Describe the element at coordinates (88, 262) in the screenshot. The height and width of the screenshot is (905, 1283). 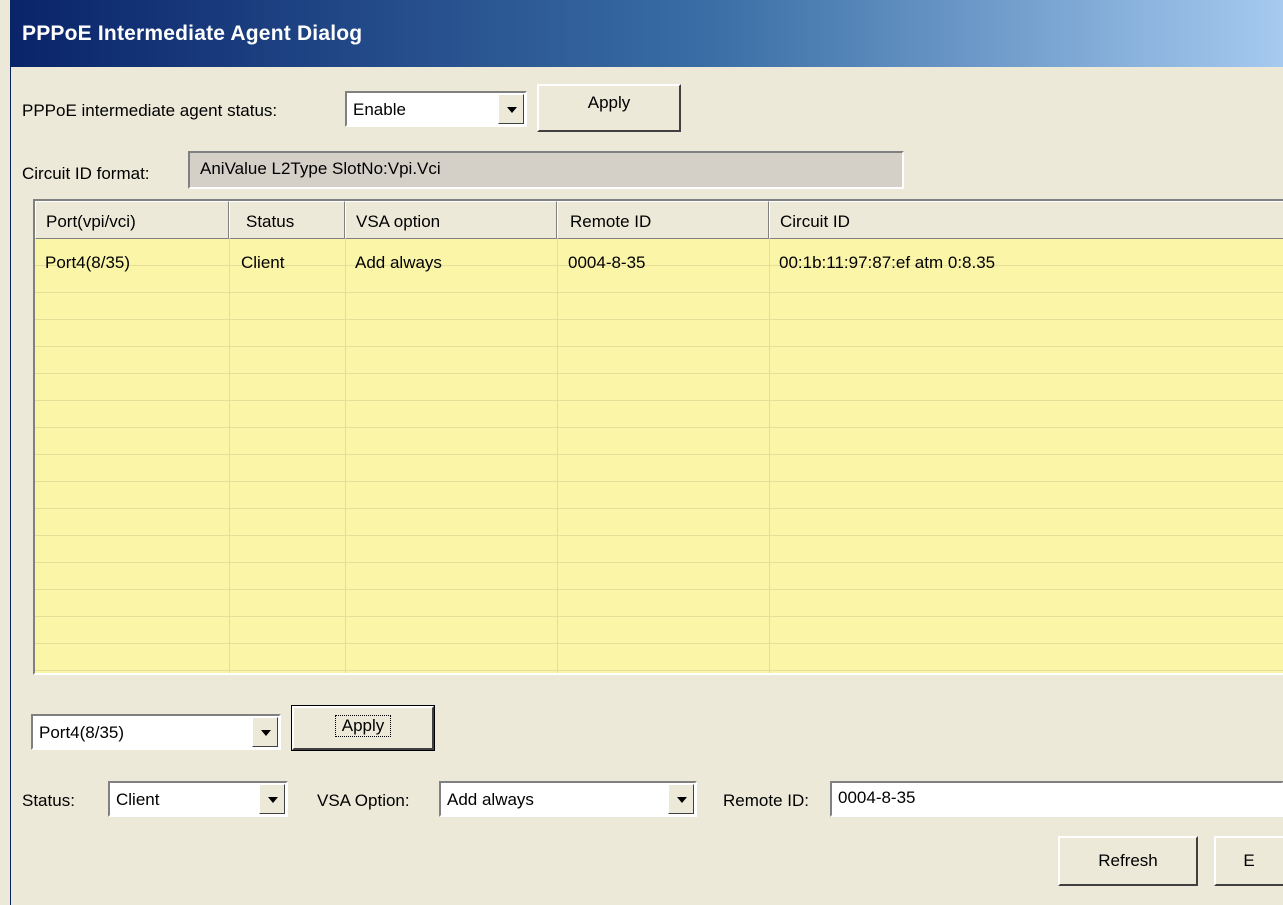
I see `cell-port: Port4(8/35)` at that location.